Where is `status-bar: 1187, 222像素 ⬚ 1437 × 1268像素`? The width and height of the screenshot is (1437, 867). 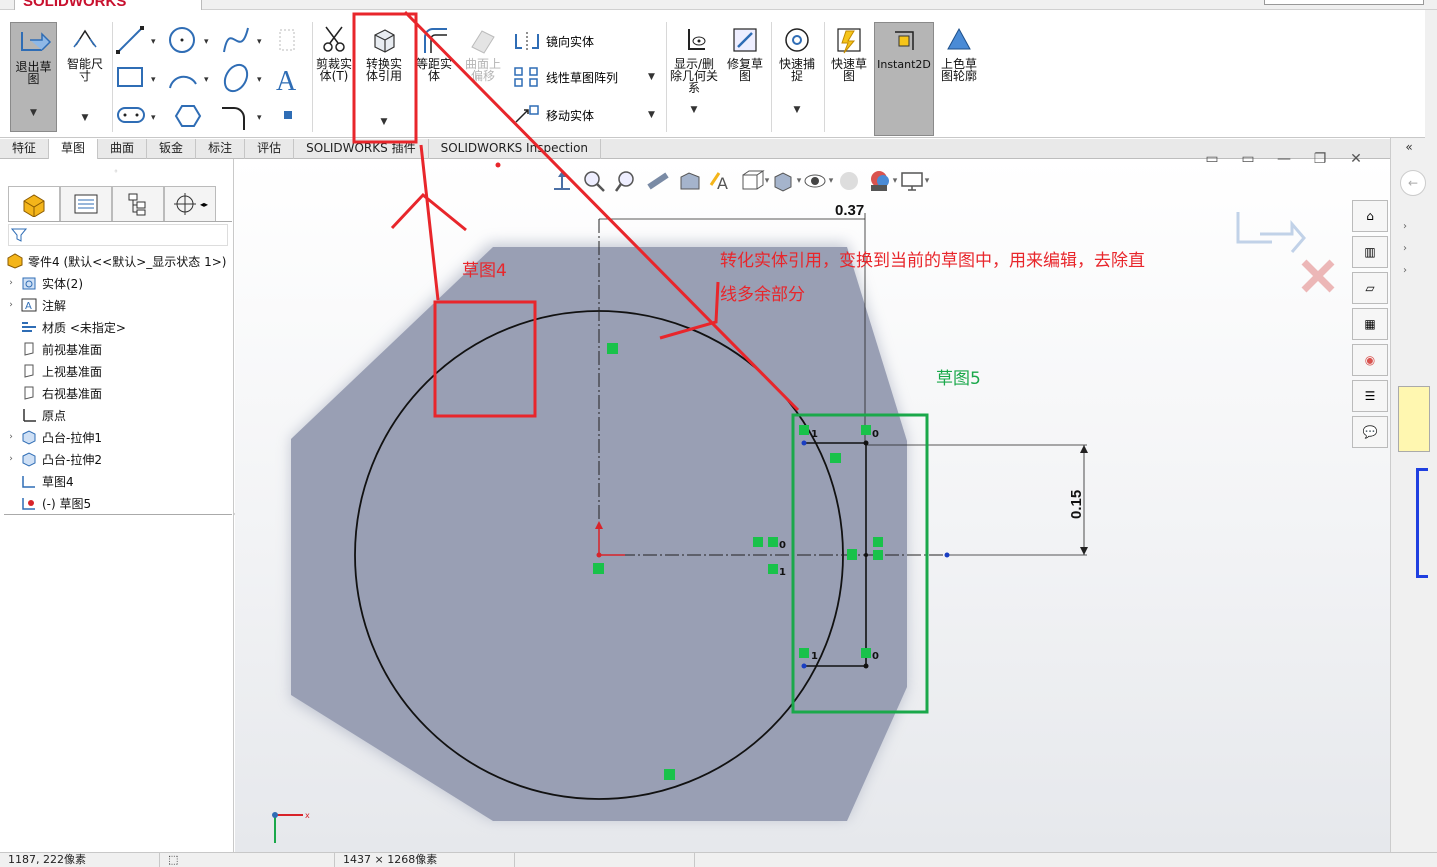
status-bar: 1187, 222像素 ⬚ 1437 × 1268像素 is located at coordinates (718, 859).